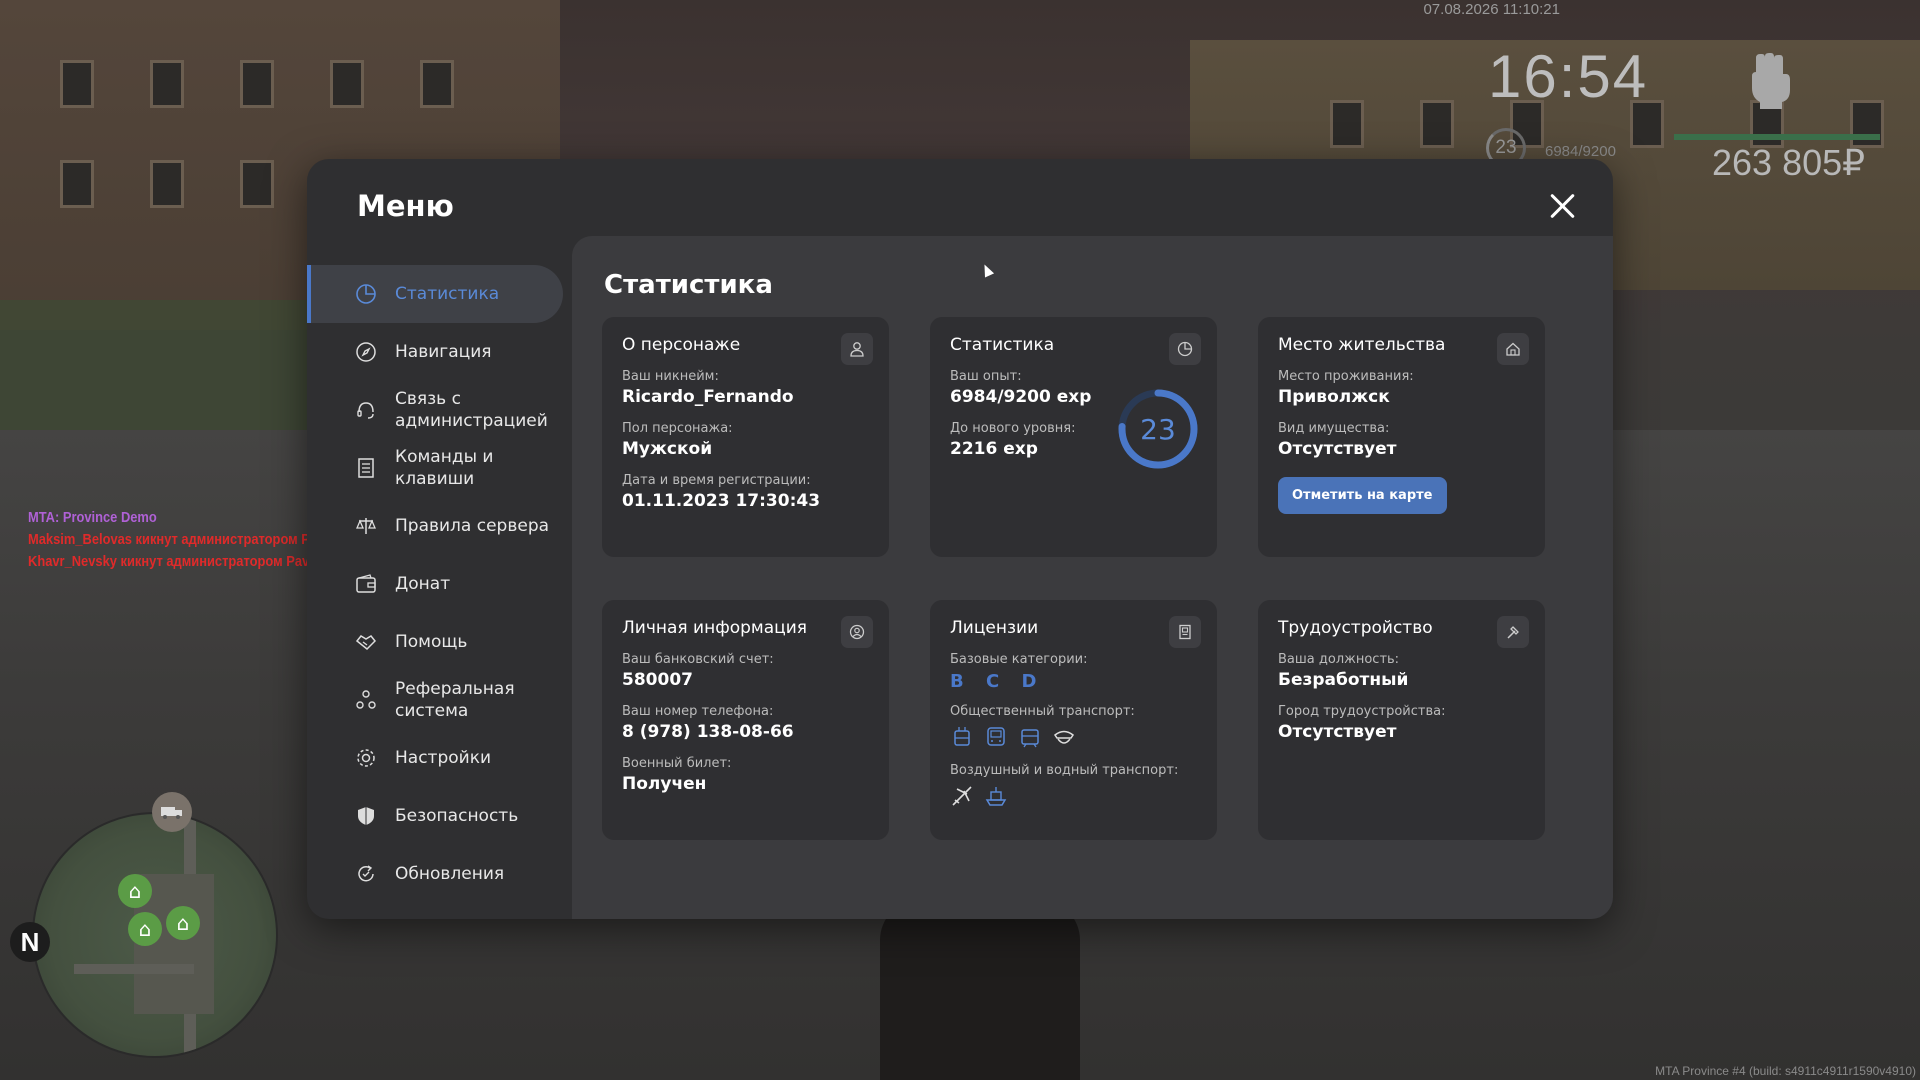 This screenshot has width=1920, height=1080. I want to click on sidebar-item-settings: Настройки, so click(435, 758).